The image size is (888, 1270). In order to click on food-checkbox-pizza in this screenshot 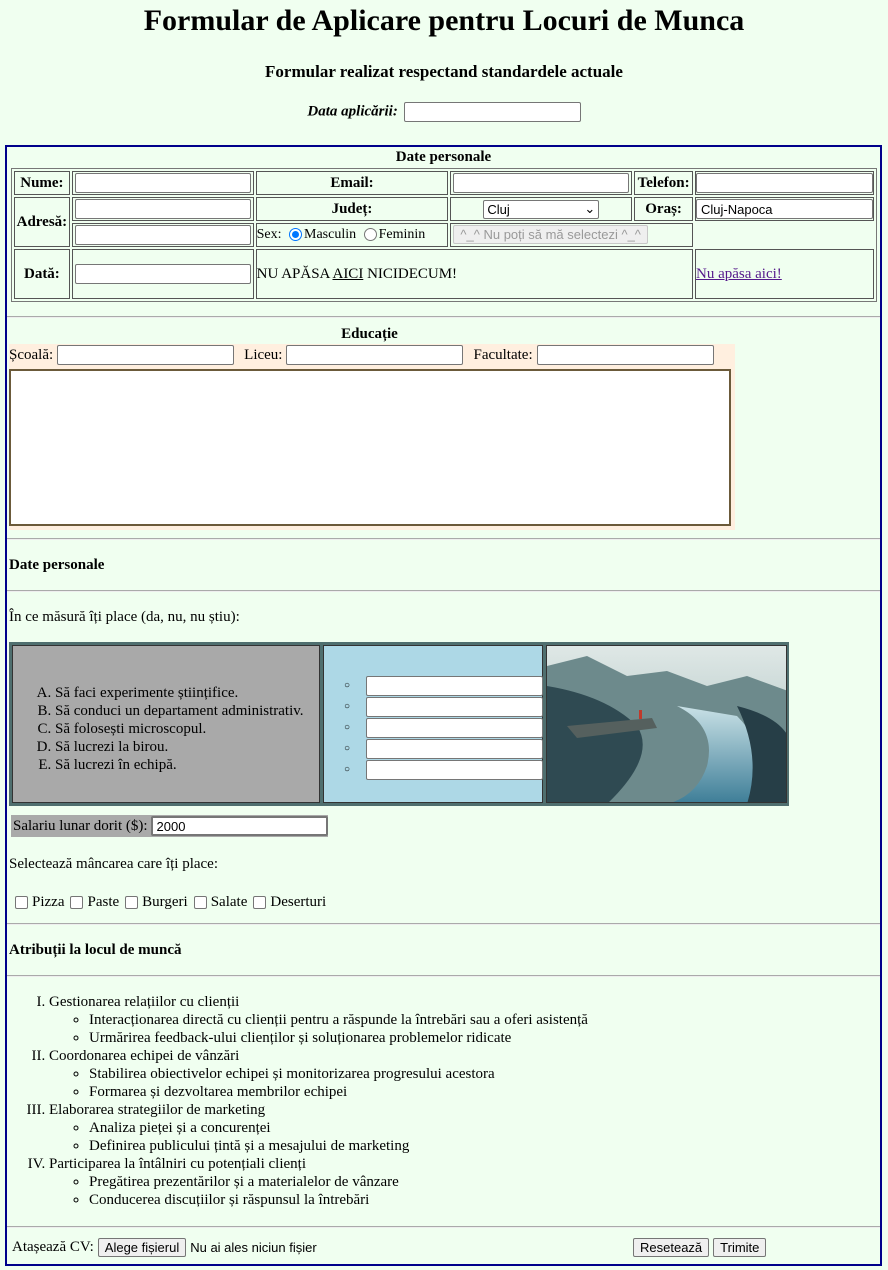, I will do `click(21, 902)`.